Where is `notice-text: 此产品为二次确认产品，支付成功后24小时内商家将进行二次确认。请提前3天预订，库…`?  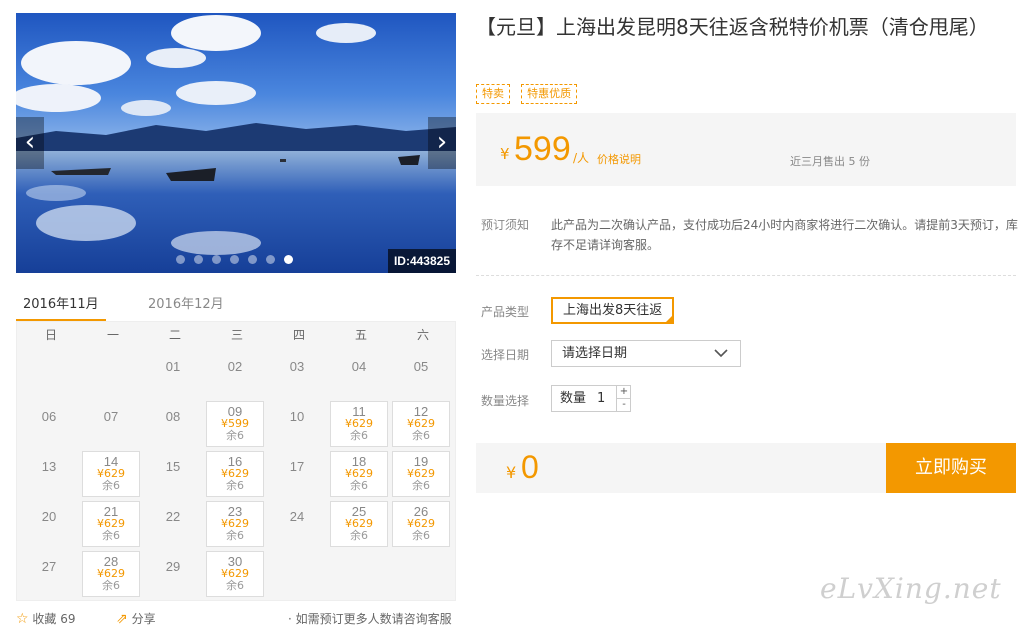
notice-text: 此产品为二次确认产品，支付成功后24小时内商家将进行二次确认。请提前3天预订，库… is located at coordinates (784, 235).